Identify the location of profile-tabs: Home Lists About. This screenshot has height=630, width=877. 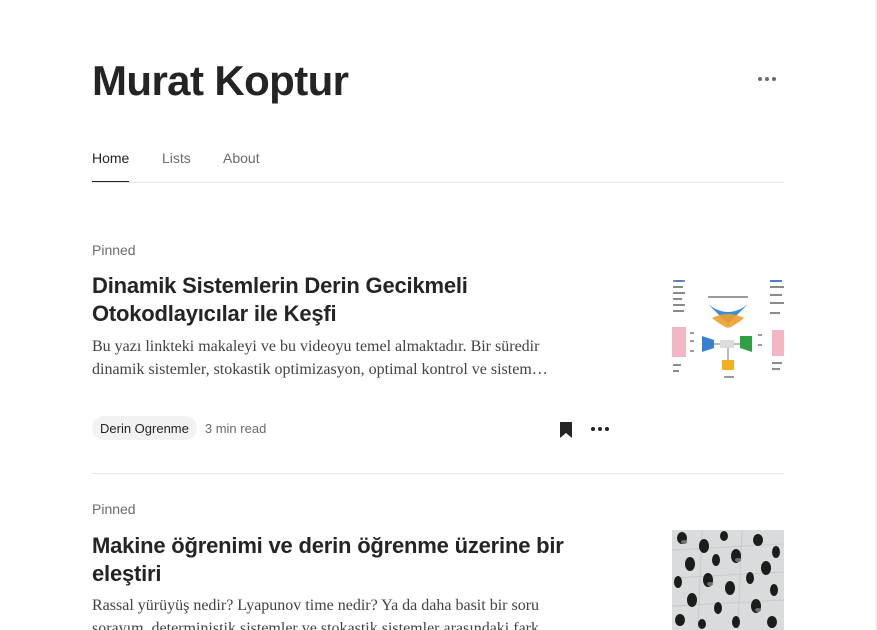
(438, 164).